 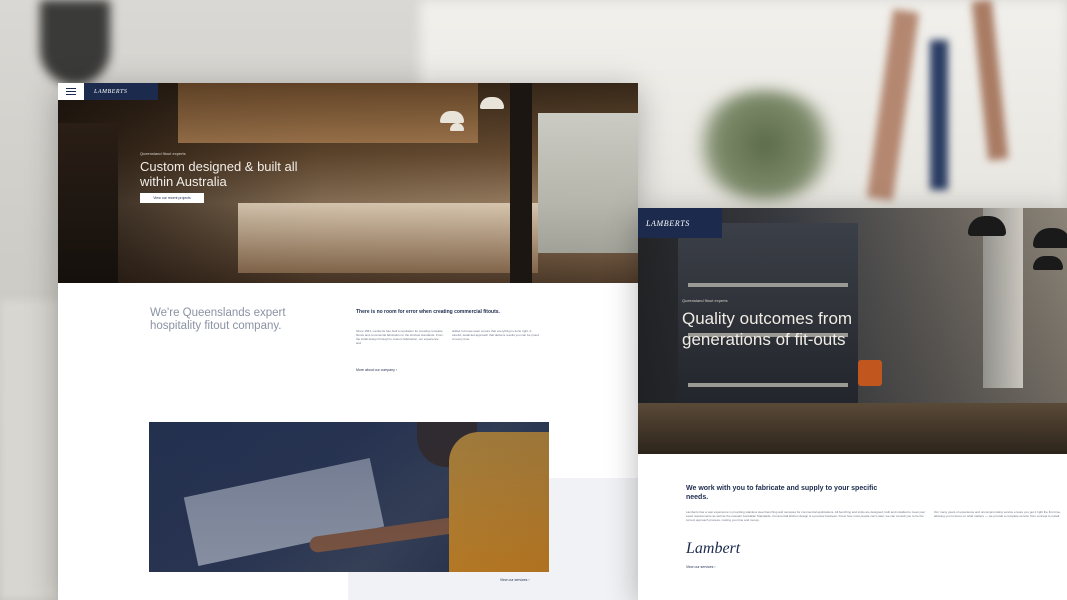 What do you see at coordinates (588, 183) in the screenshot?
I see `hero-window` at bounding box center [588, 183].